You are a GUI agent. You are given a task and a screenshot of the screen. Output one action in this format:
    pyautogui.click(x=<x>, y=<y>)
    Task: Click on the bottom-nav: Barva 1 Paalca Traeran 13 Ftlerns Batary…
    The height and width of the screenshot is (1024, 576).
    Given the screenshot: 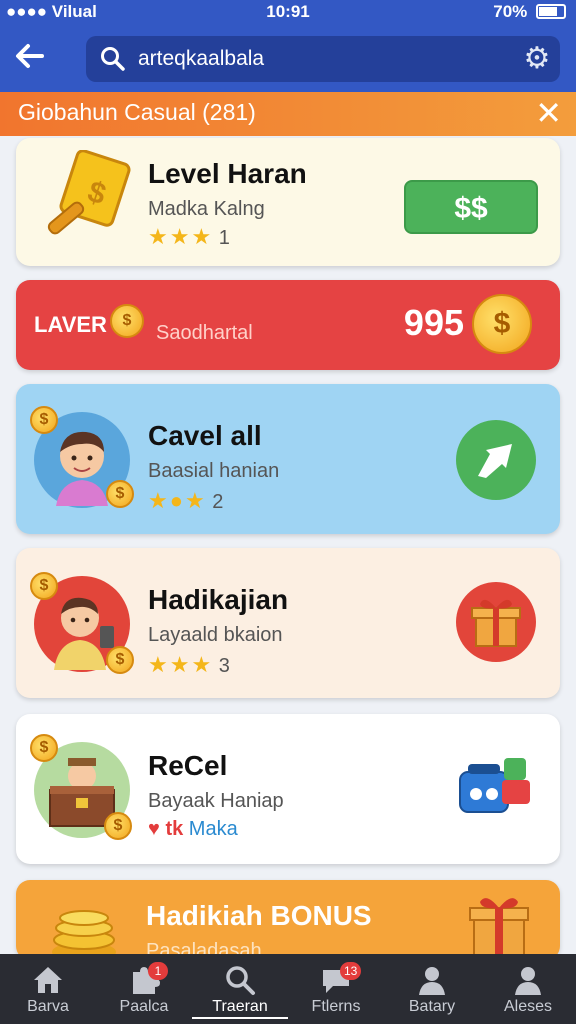 What is the action you would take?
    pyautogui.click(x=288, y=989)
    